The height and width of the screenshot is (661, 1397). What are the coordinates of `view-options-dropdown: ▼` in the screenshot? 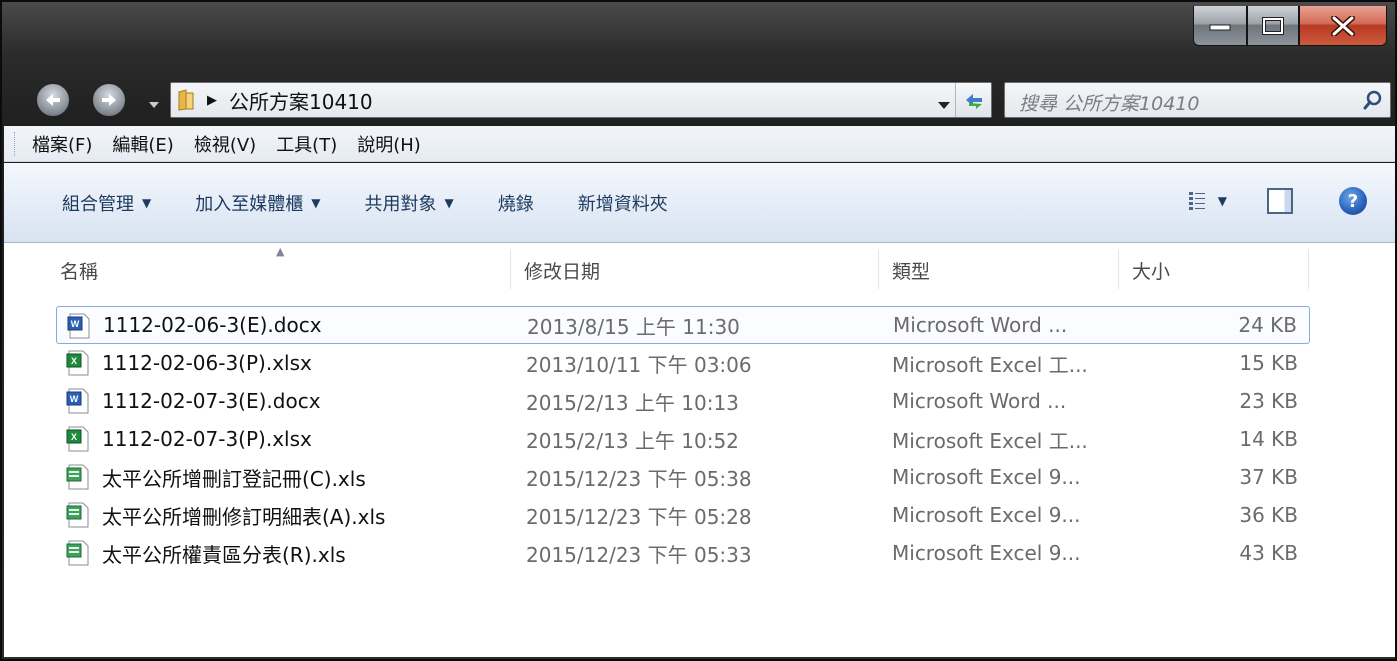 It's located at (1222, 201).